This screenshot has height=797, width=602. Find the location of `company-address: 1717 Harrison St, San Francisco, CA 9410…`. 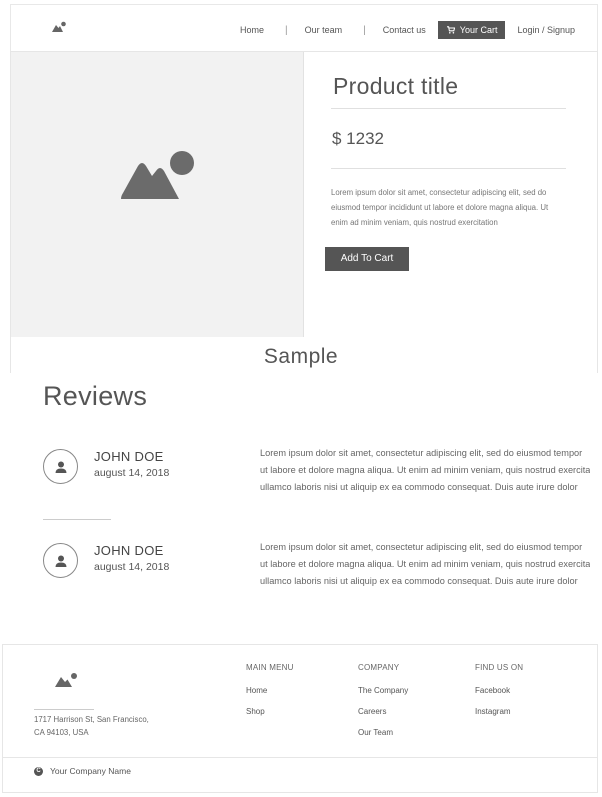

company-address: 1717 Harrison St, San Francisco, CA 9410… is located at coordinates (104, 726).